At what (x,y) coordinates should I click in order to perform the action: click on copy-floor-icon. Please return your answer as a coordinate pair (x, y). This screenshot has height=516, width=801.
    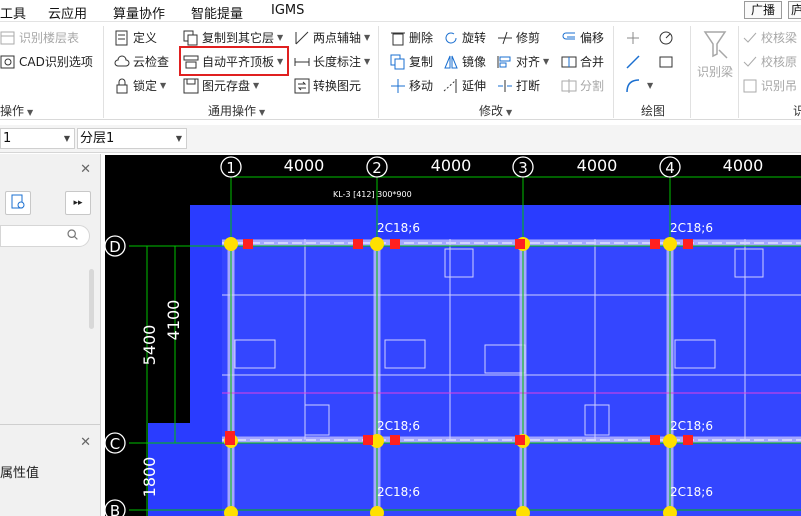
    Looking at the image, I should click on (191, 38).